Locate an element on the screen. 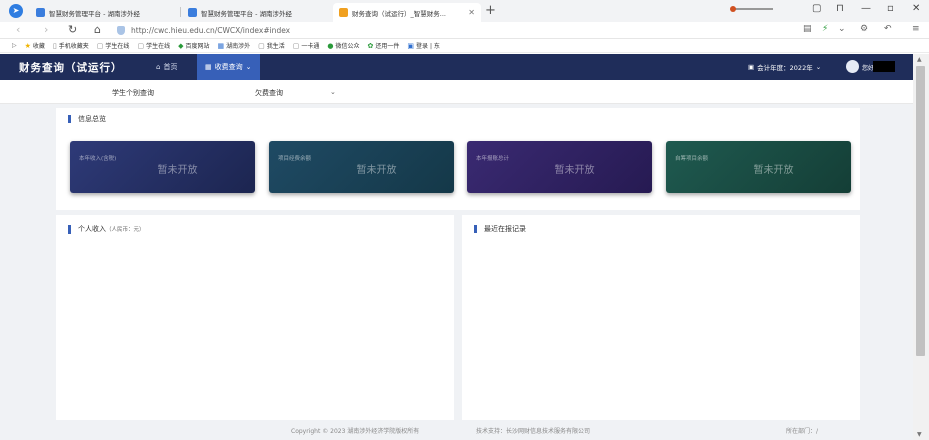 The image size is (929, 440). tab-close-icon: ✕ is located at coordinates (471, 12).